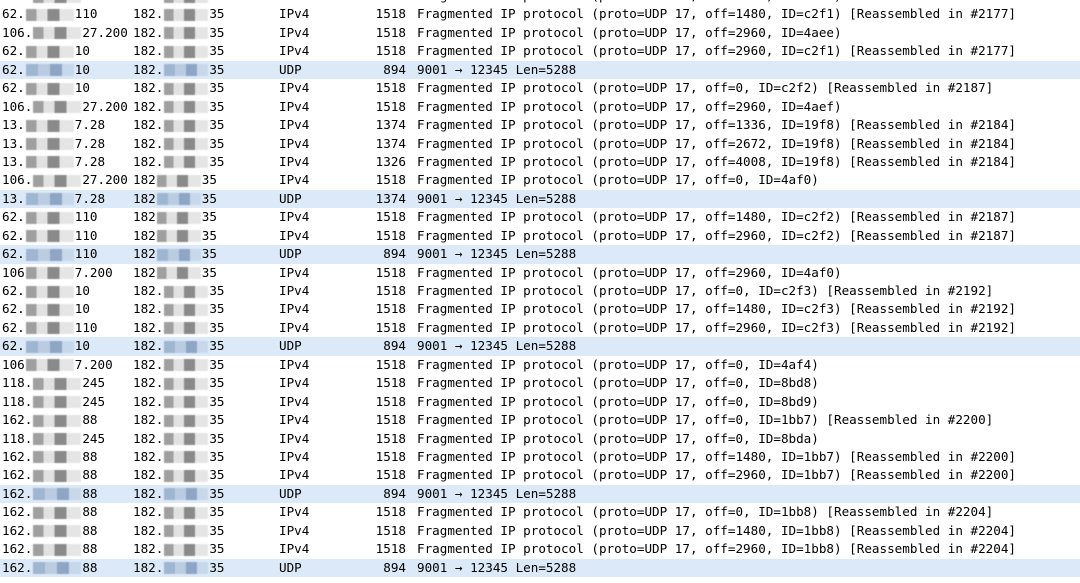 Image resolution: width=1080 pixels, height=583 pixels. What do you see at coordinates (82, 88) in the screenshot?
I see `source-address-suffix: 10` at bounding box center [82, 88].